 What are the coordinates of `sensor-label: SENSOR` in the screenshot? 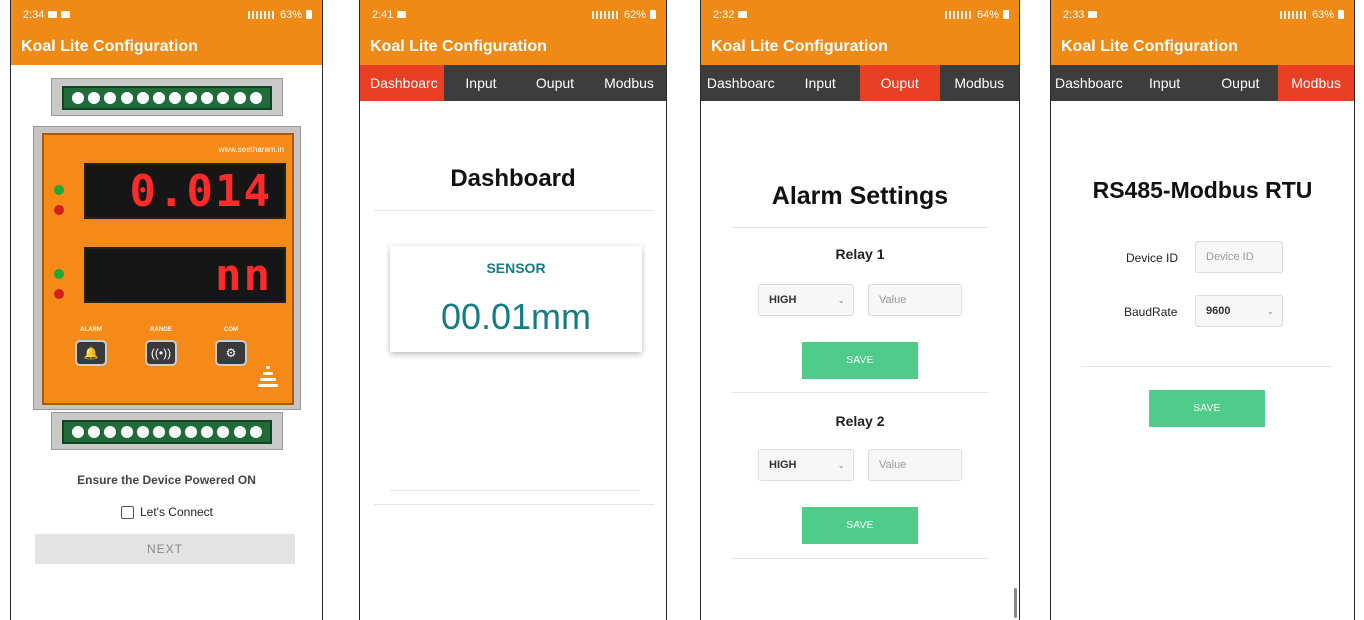 It's located at (516, 268).